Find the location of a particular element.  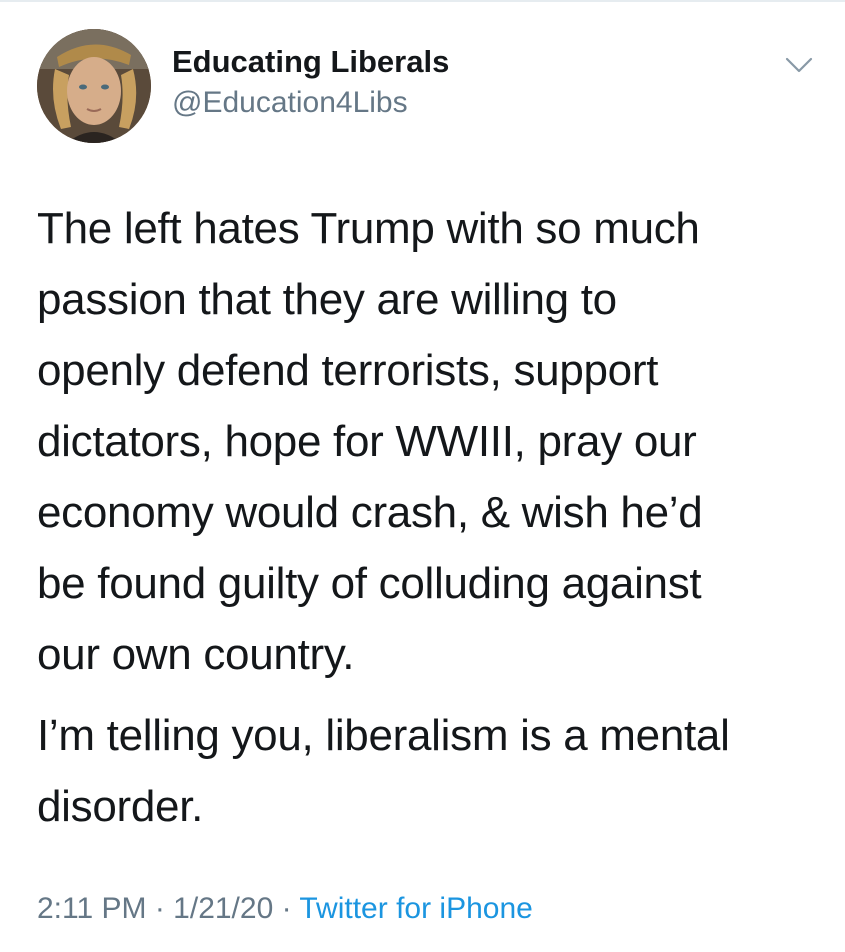

avatar-photo is located at coordinates (94, 86).